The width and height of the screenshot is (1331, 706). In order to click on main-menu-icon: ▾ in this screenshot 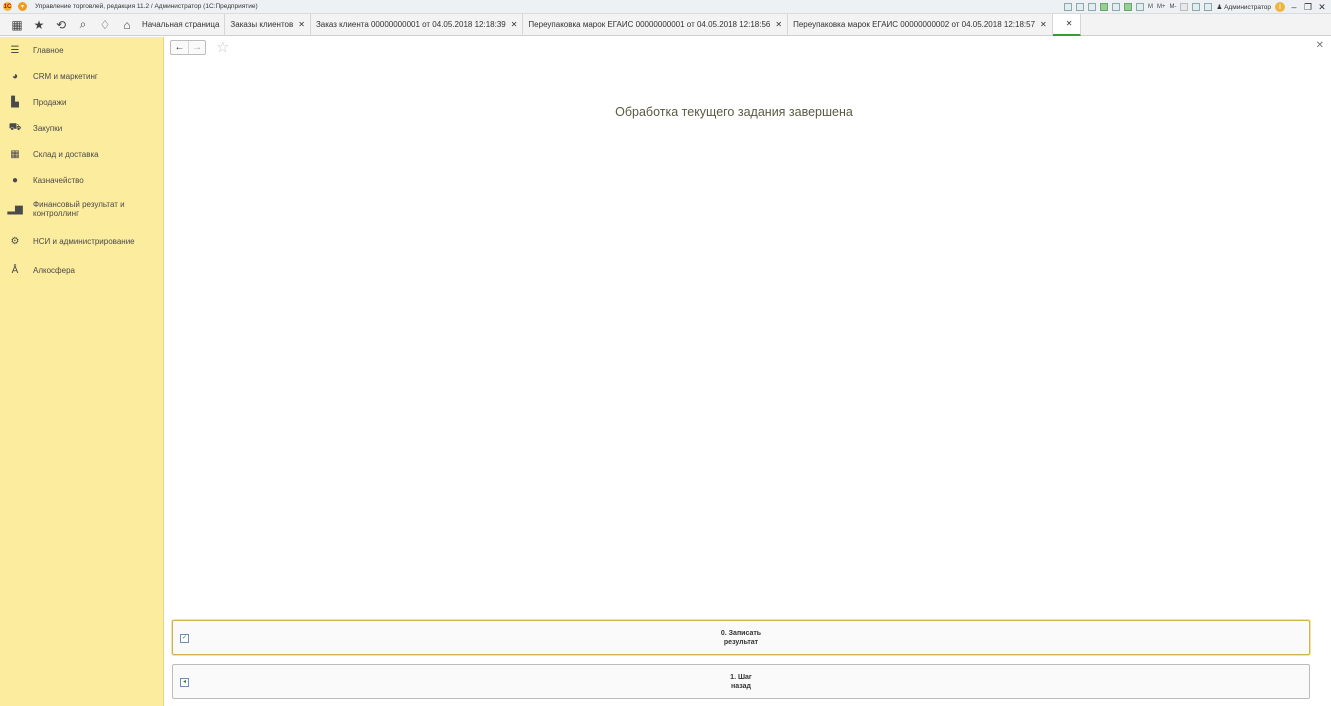, I will do `click(22, 6)`.